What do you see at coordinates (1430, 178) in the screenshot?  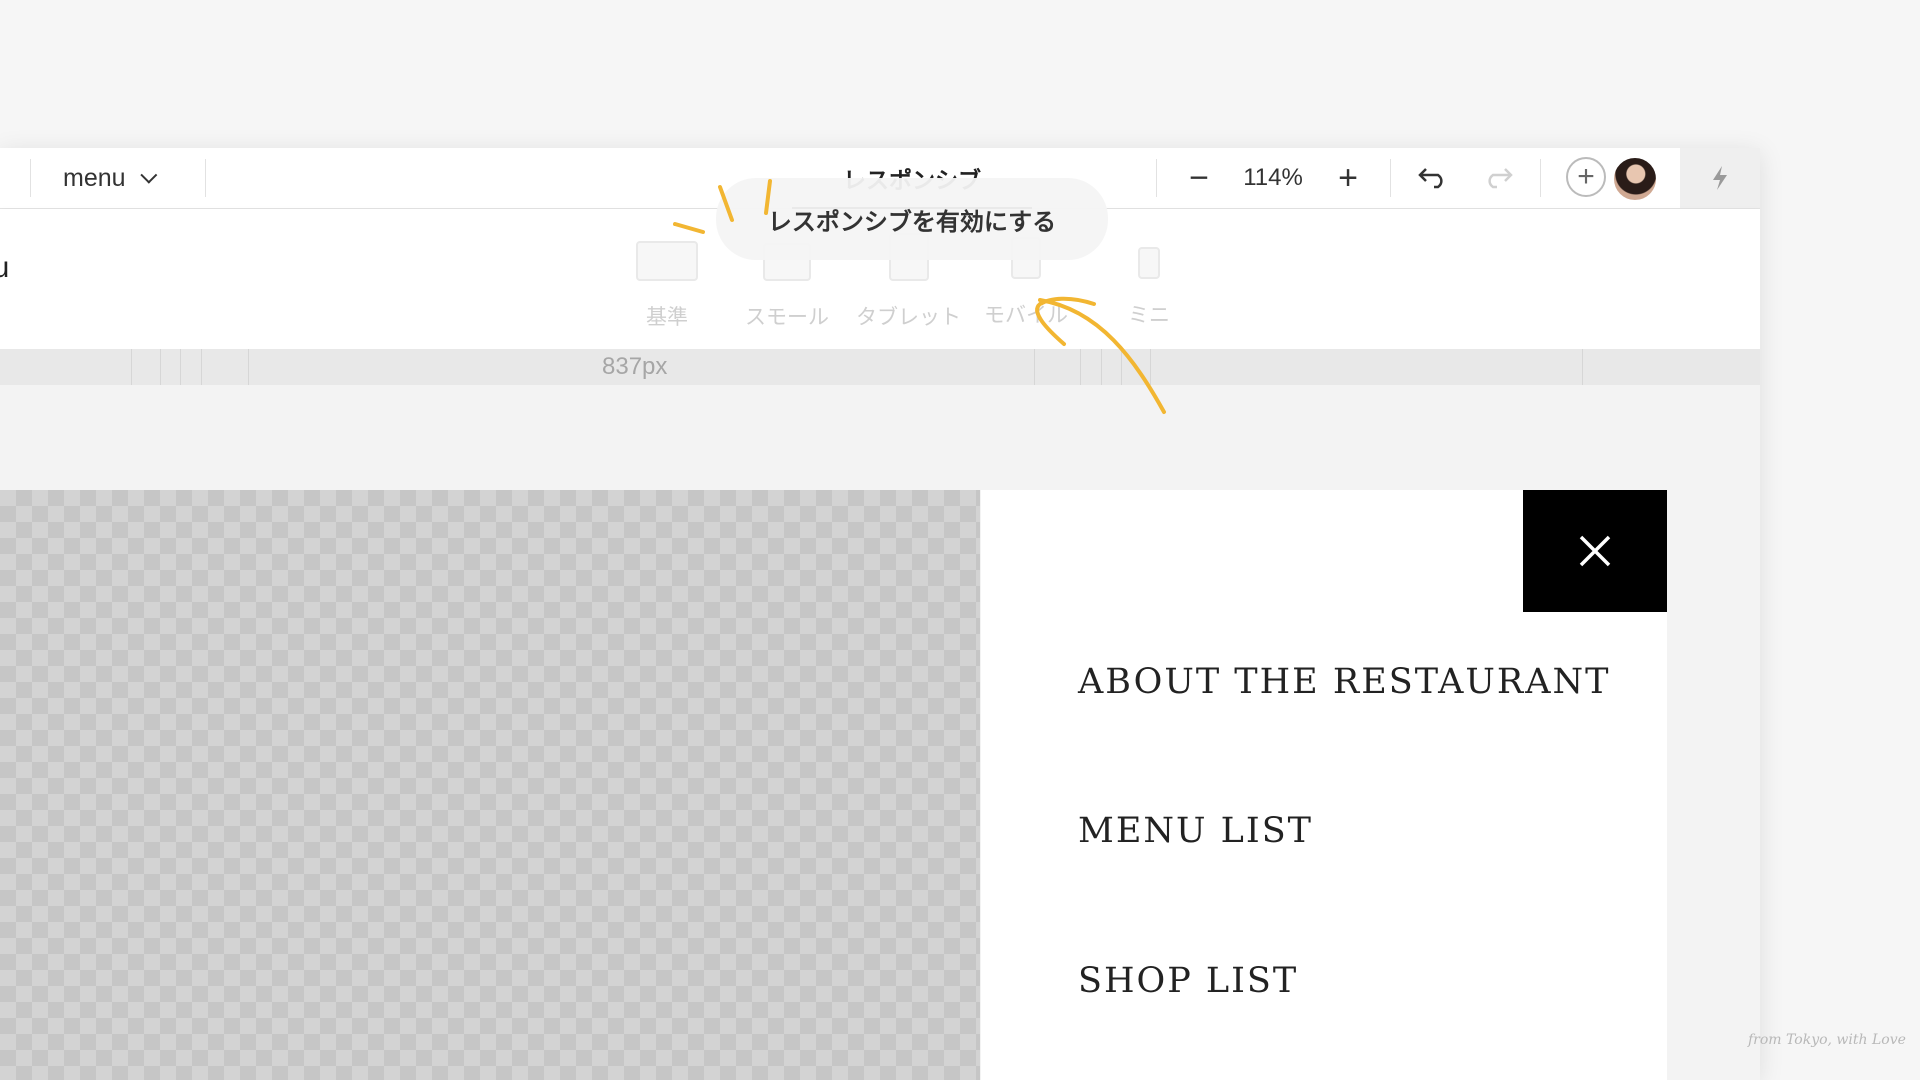 I see `undo-icon` at bounding box center [1430, 178].